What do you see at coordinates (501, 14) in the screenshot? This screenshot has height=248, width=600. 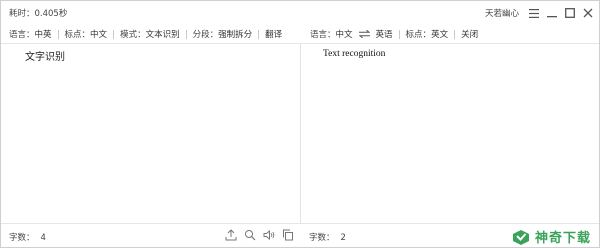 I see `brand-label: 天若幽心` at bounding box center [501, 14].